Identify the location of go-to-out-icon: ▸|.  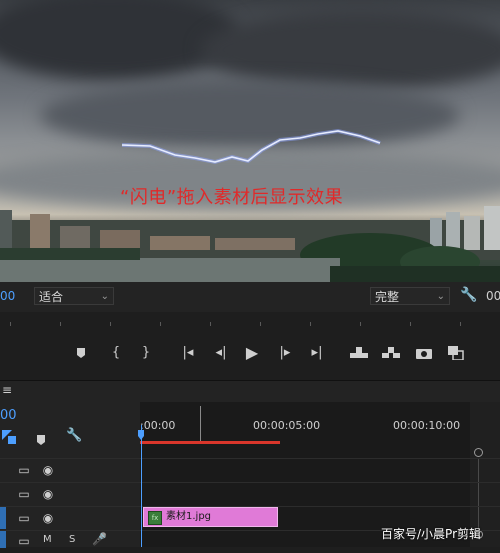
(317, 353).